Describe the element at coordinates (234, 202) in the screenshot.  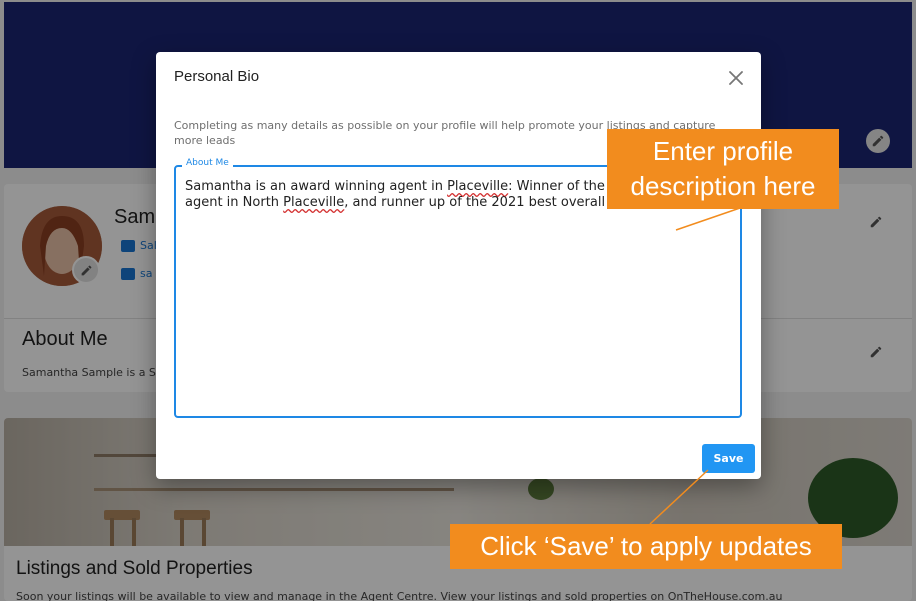
I see `bio-text-segment: agent in North` at that location.